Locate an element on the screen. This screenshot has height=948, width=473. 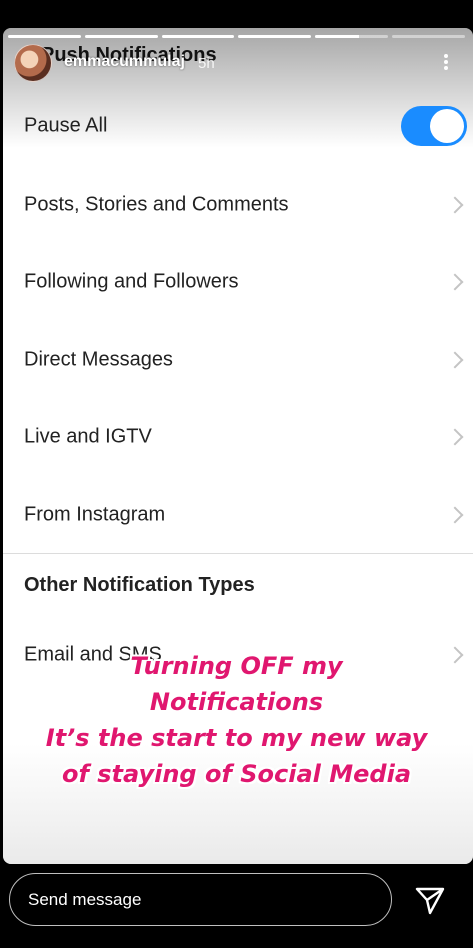
settings-item-label: Posts, Stories and Comments is located at coordinates (156, 204).